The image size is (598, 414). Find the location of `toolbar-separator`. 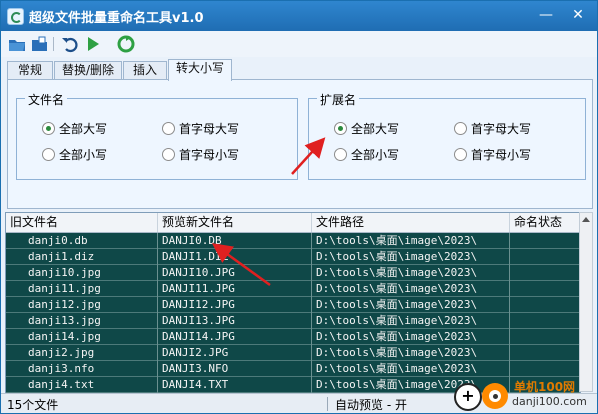

toolbar-separator is located at coordinates (53, 44).